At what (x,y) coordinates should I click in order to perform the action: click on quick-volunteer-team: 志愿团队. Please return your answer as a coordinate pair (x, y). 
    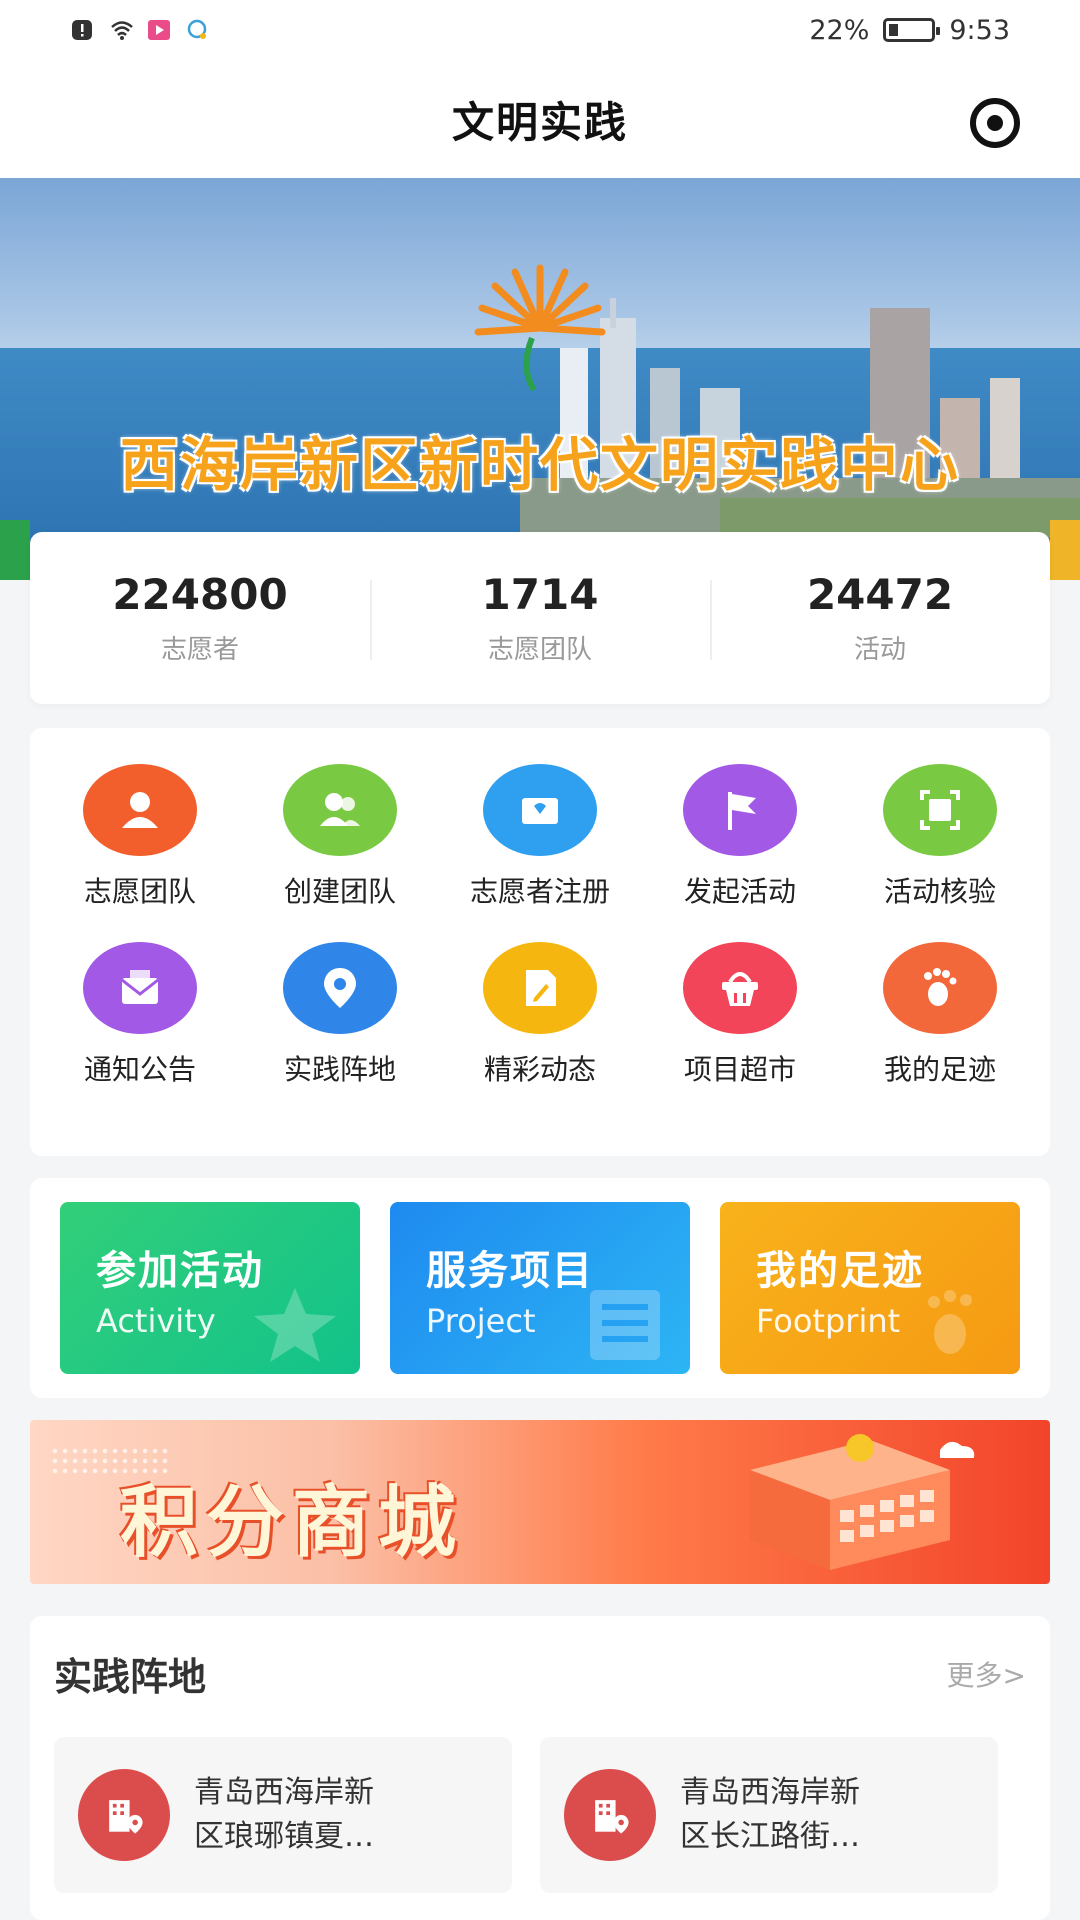
    Looking at the image, I should click on (140, 837).